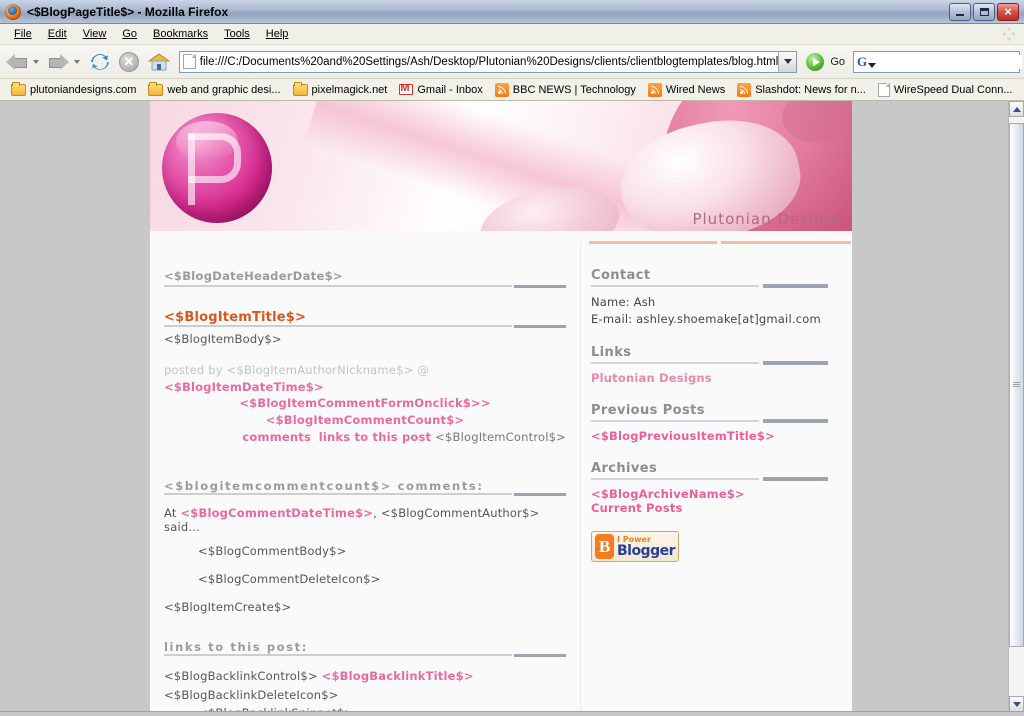  I want to click on sidebar-link-plutonian-designs: Plutonian Designs, so click(714, 378).